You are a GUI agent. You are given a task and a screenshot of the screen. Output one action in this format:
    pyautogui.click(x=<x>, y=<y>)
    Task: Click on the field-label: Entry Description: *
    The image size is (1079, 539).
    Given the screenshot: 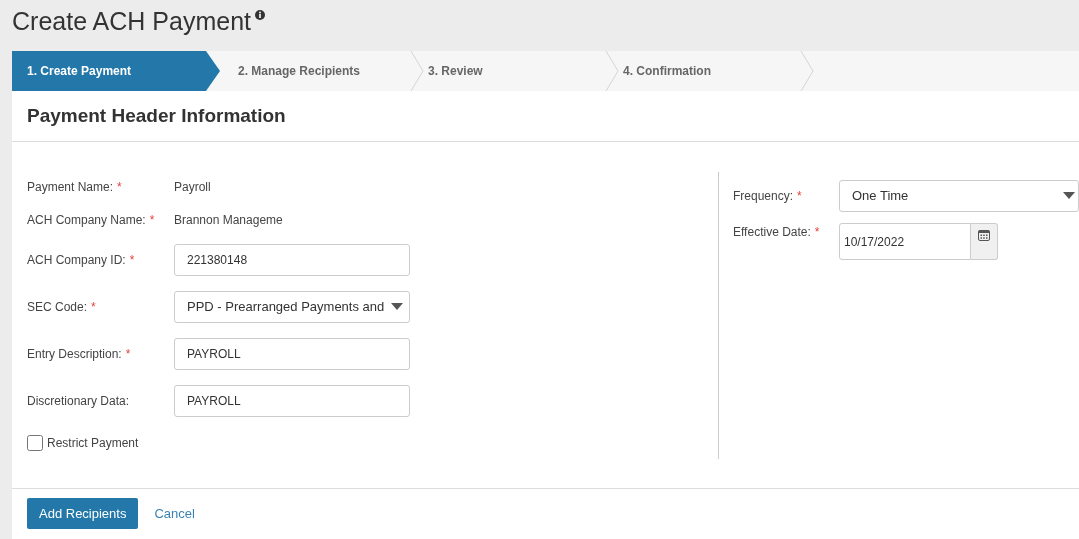 What is the action you would take?
    pyautogui.click(x=79, y=354)
    